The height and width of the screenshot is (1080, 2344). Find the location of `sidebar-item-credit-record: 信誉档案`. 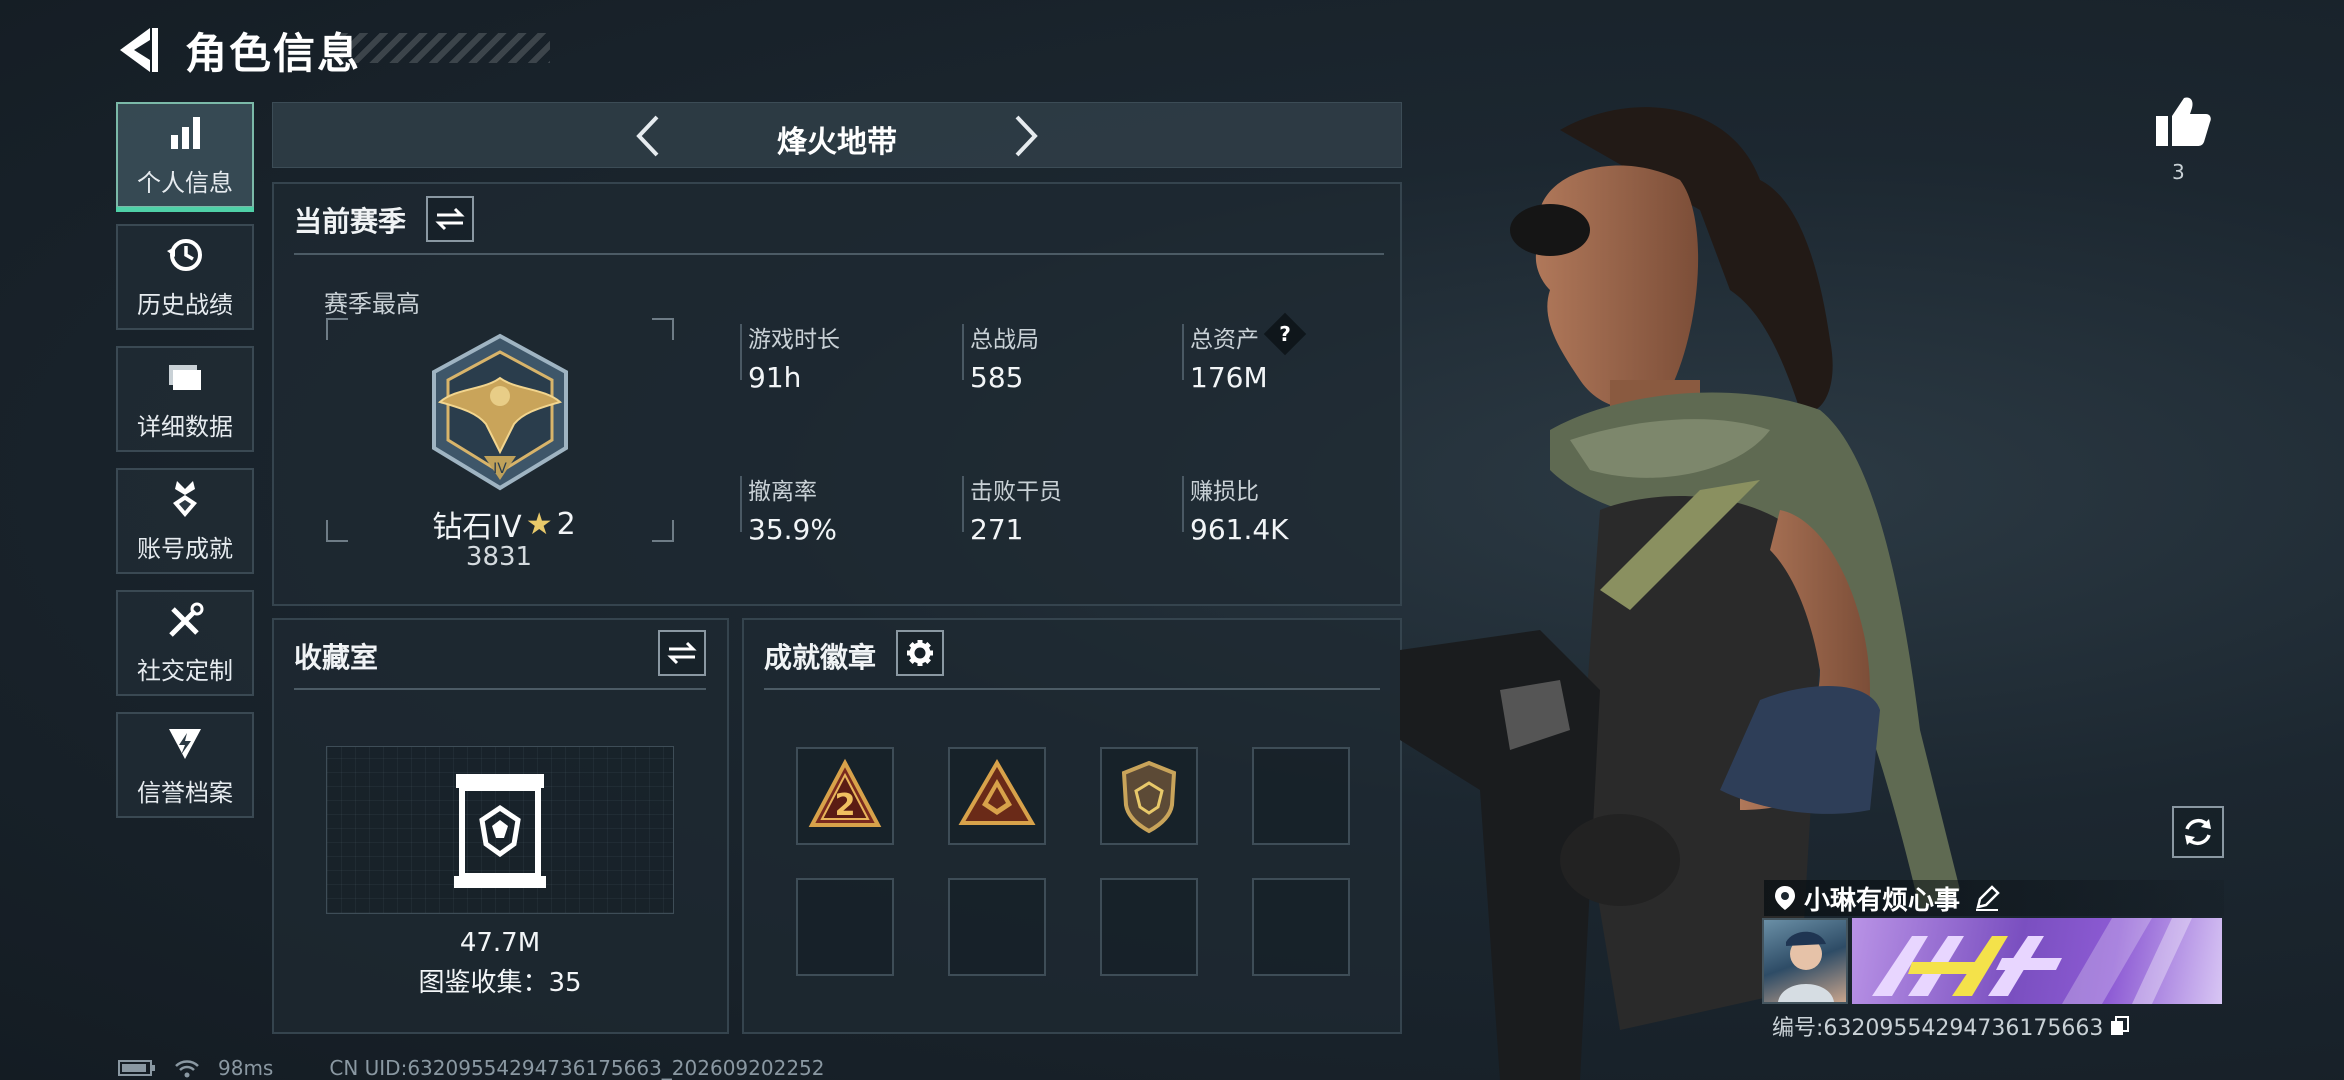

sidebar-item-credit-record: 信誉档案 is located at coordinates (185, 765).